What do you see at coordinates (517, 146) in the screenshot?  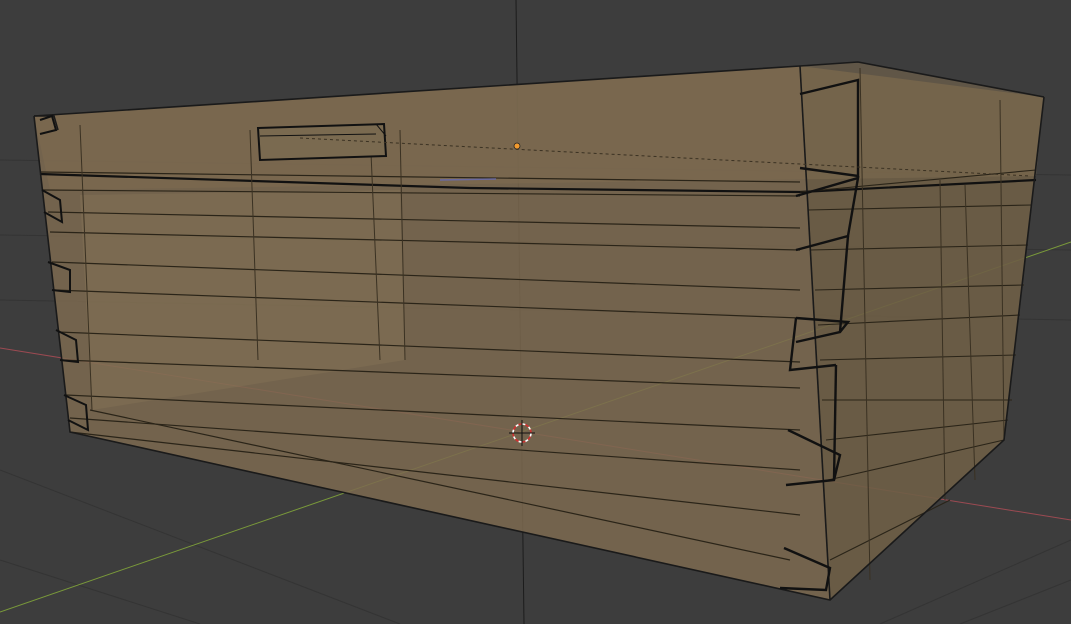 I see `object-origin-point` at bounding box center [517, 146].